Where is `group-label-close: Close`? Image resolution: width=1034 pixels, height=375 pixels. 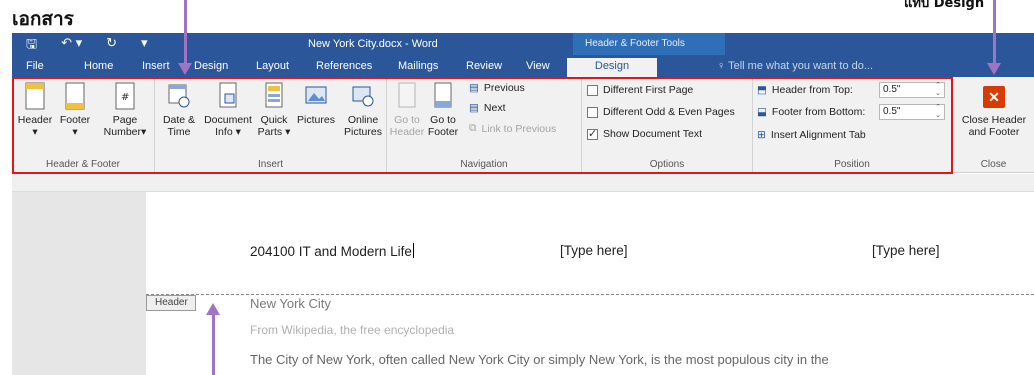 group-label-close: Close is located at coordinates (993, 164).